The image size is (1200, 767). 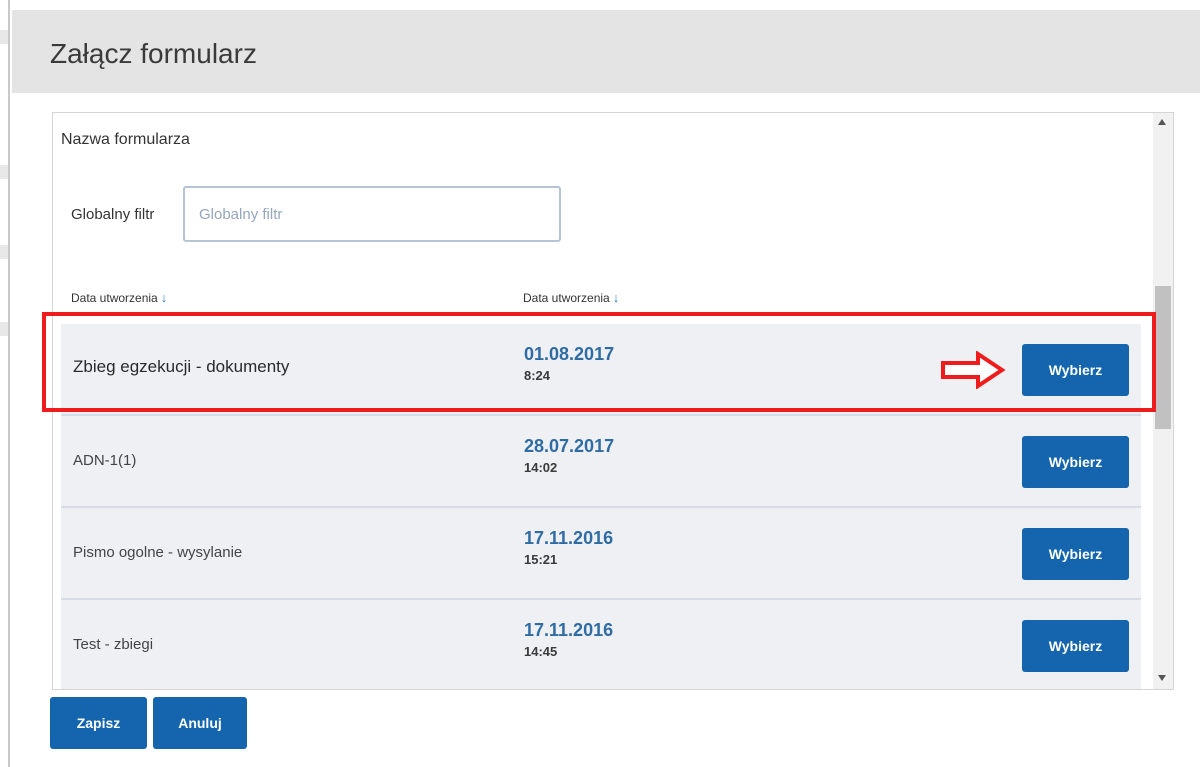 What do you see at coordinates (541, 467) in the screenshot?
I see `form-time: 14:02` at bounding box center [541, 467].